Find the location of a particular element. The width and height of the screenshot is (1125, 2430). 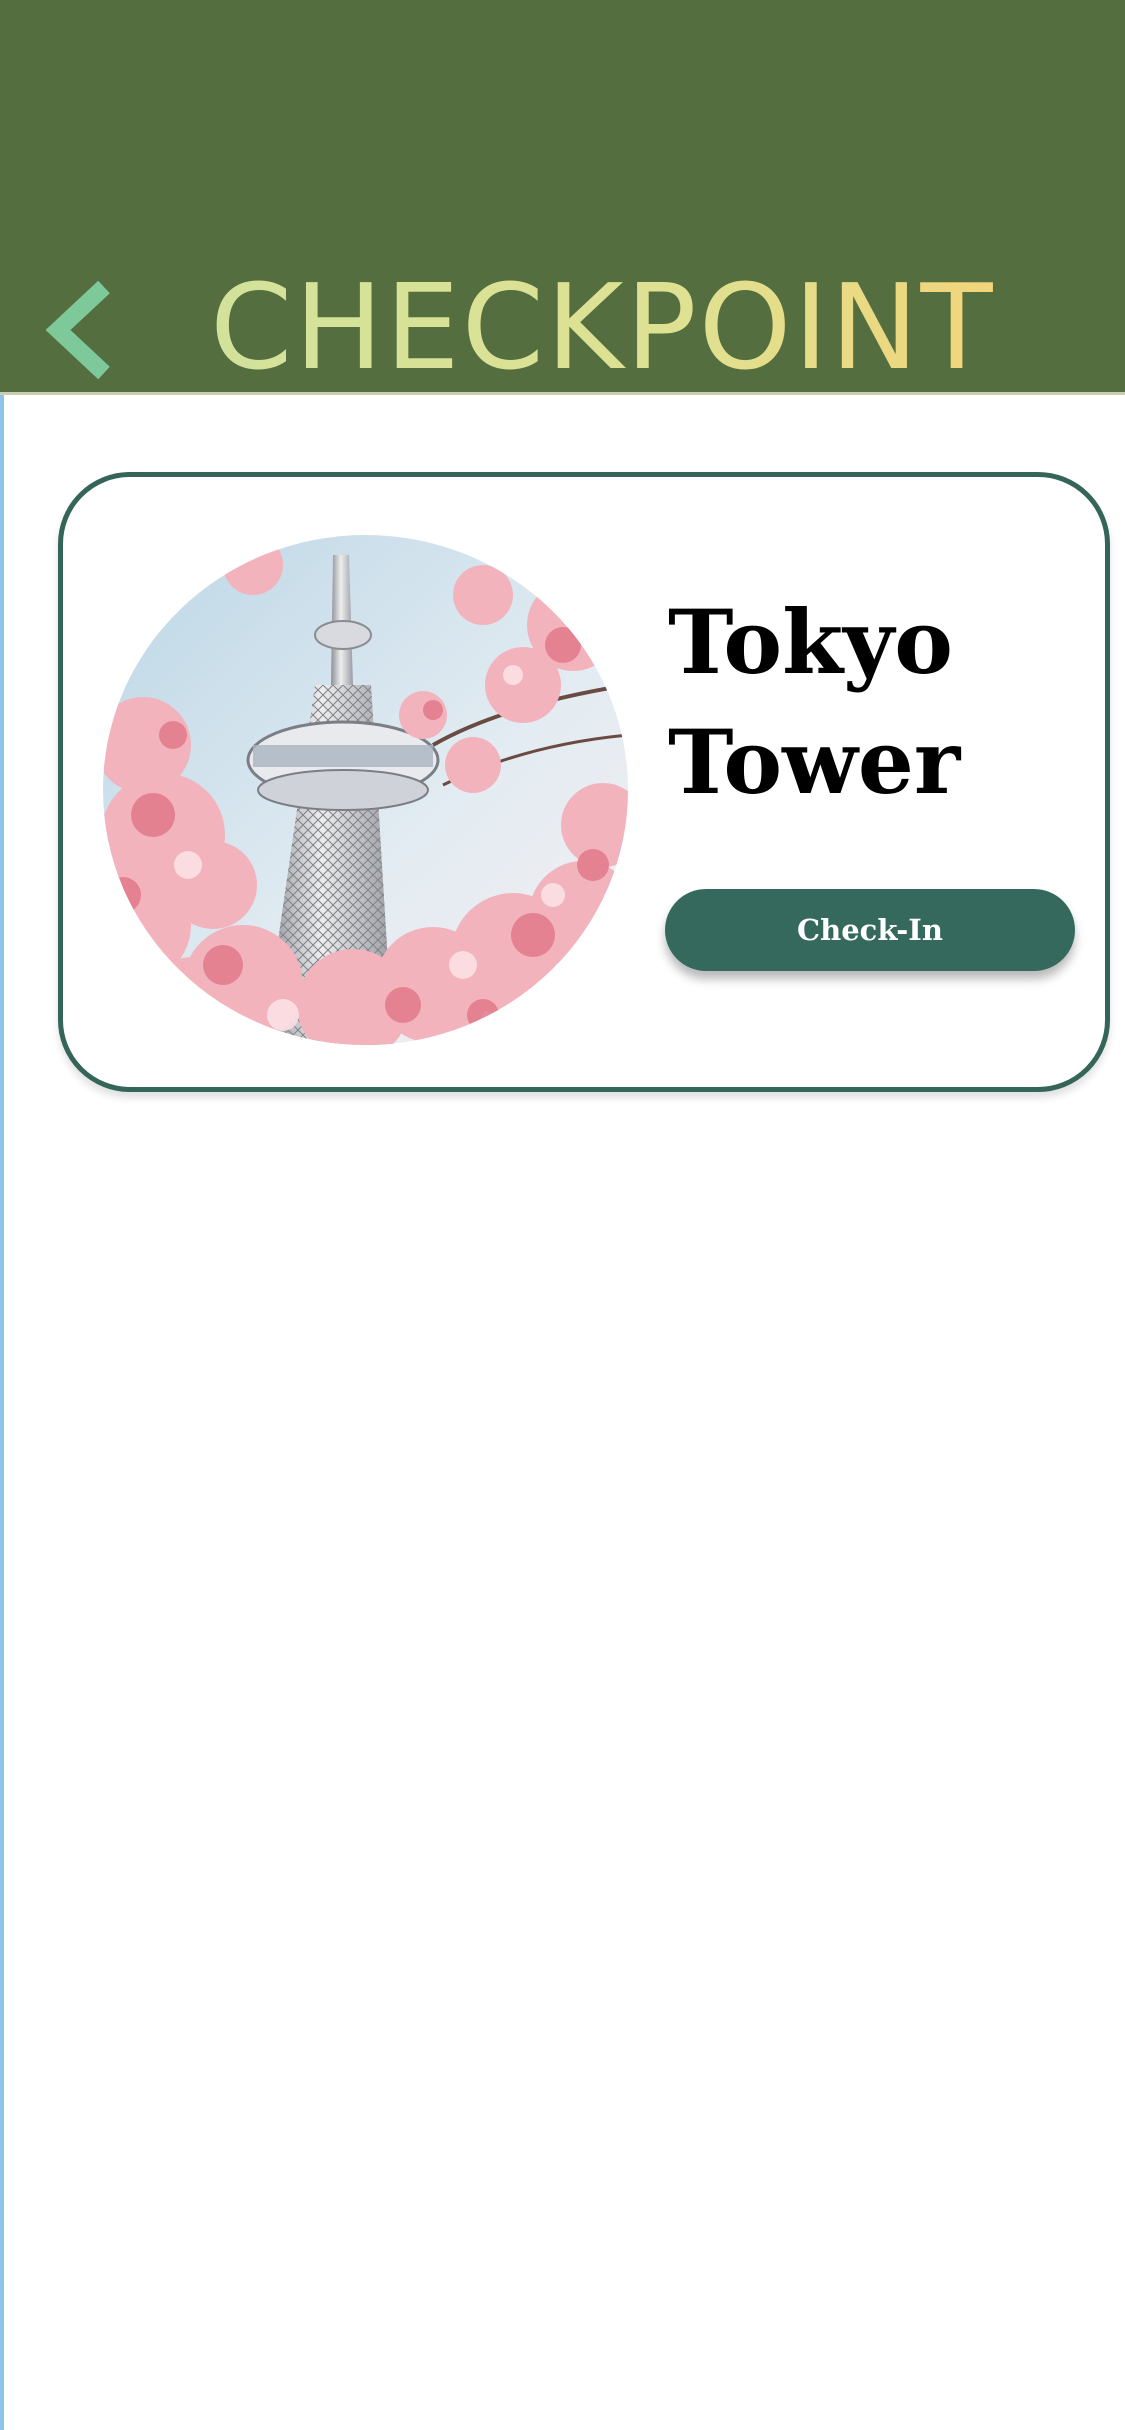

tower-with-cherry-blossoms-photo is located at coordinates (365, 790).